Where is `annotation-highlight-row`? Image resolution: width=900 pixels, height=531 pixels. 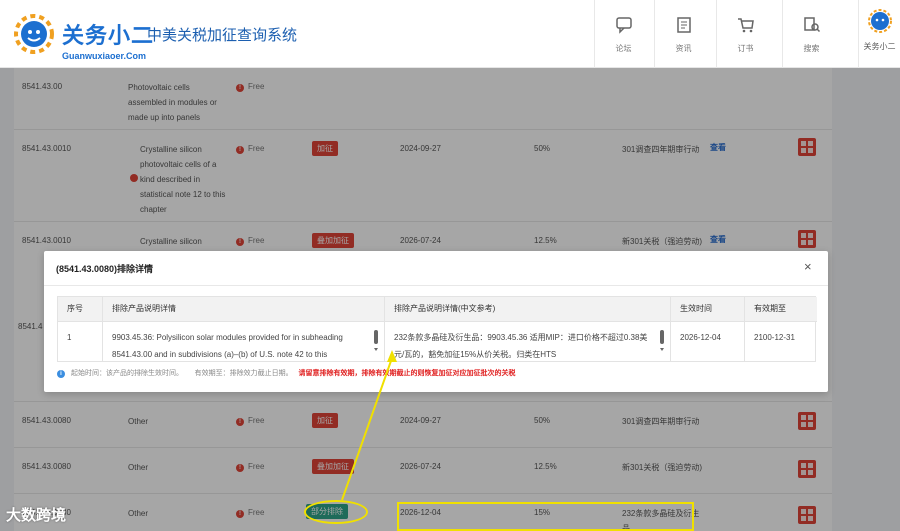
annotation-highlight-row is located at coordinates (545, 516).